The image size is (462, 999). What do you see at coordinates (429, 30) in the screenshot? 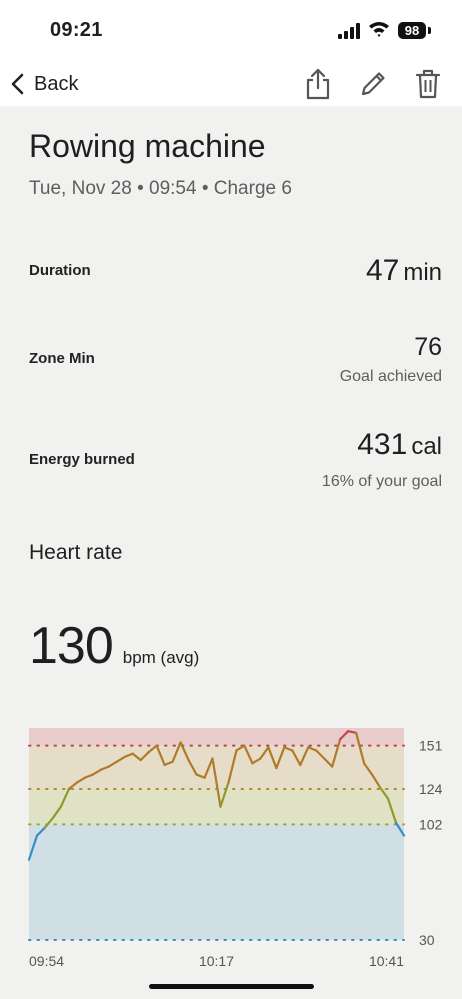
I see `battery-cap` at bounding box center [429, 30].